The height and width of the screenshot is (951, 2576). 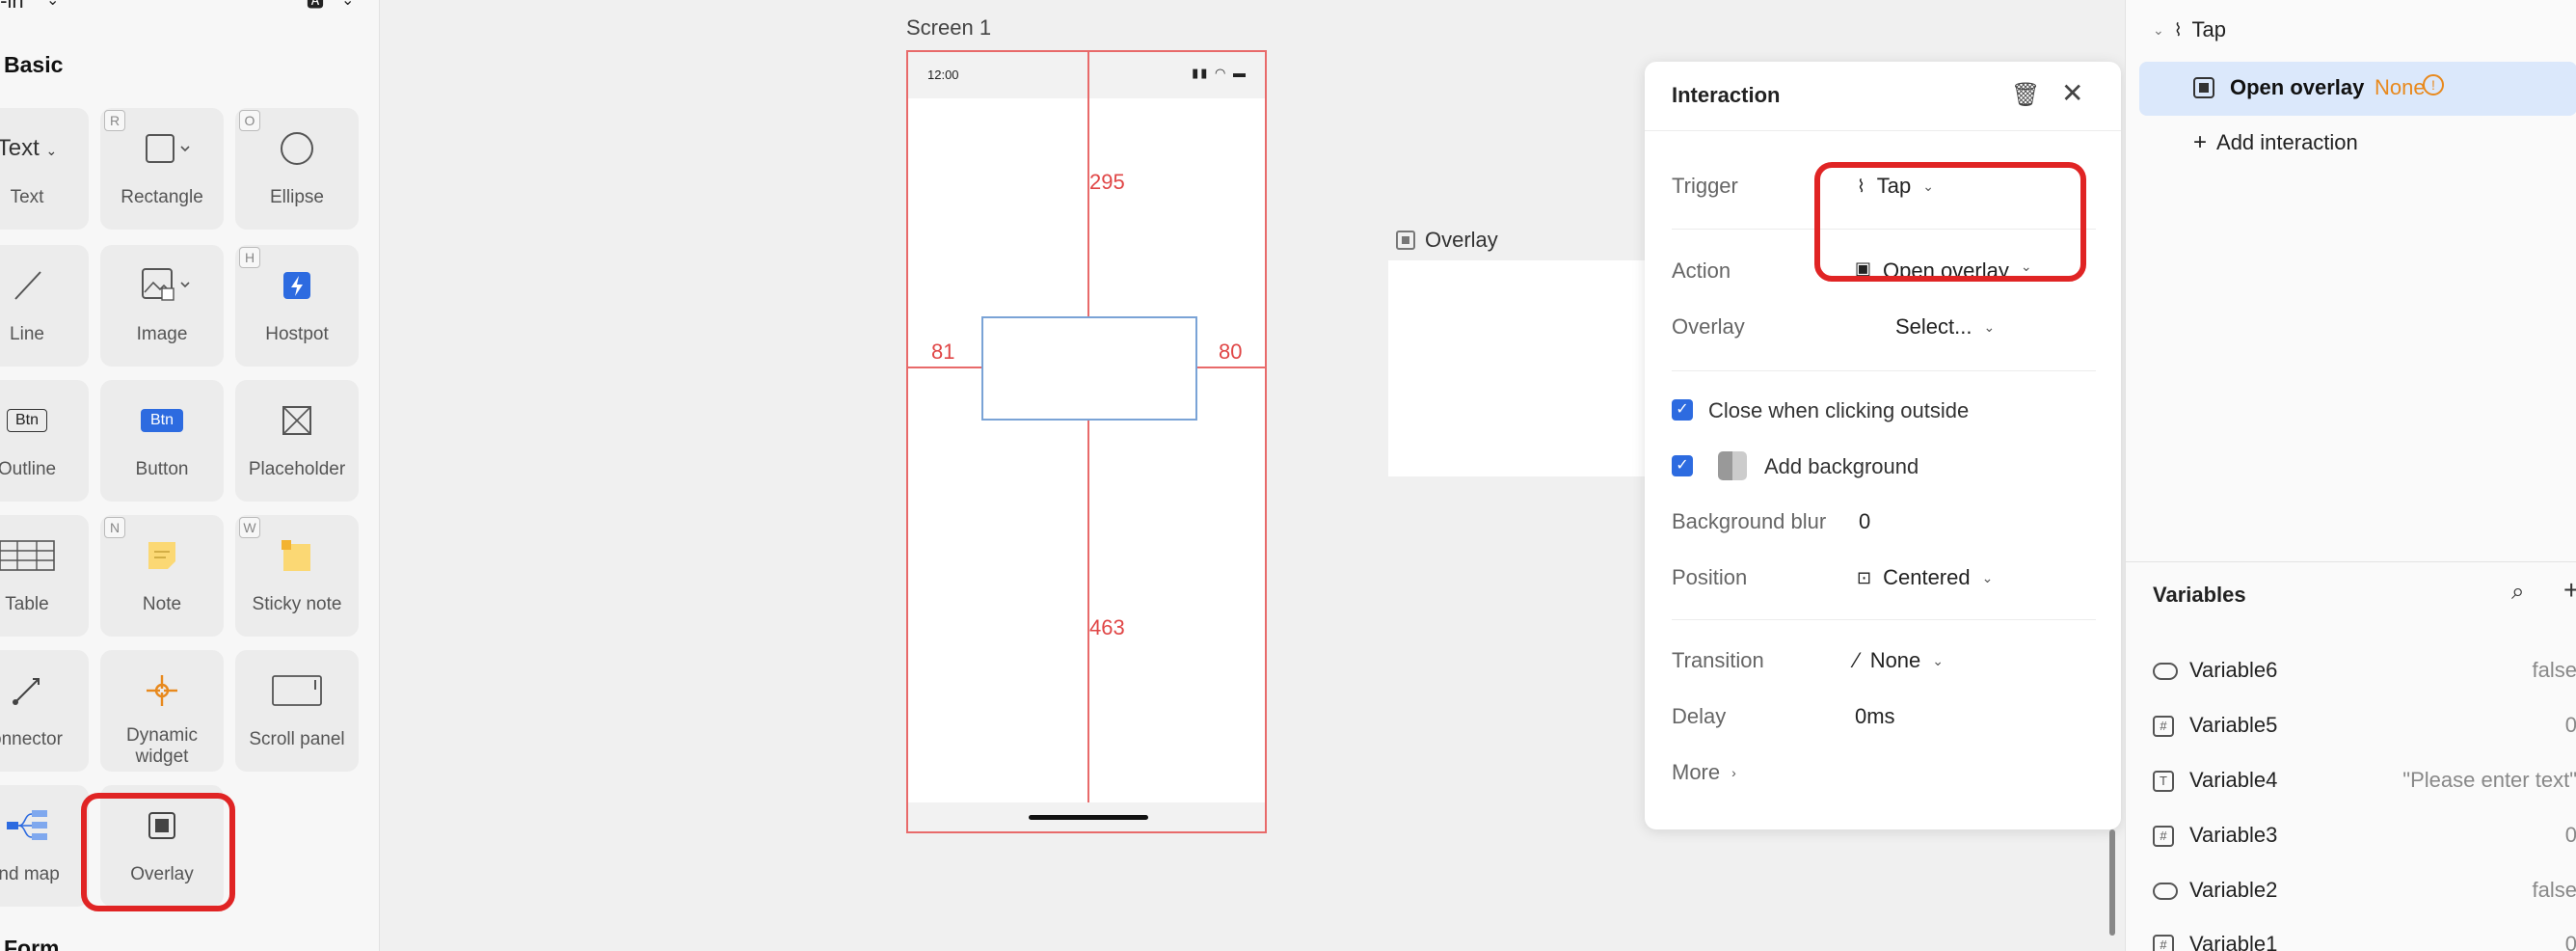 I want to click on variable-row: Variable2 false, so click(x=2365, y=892).